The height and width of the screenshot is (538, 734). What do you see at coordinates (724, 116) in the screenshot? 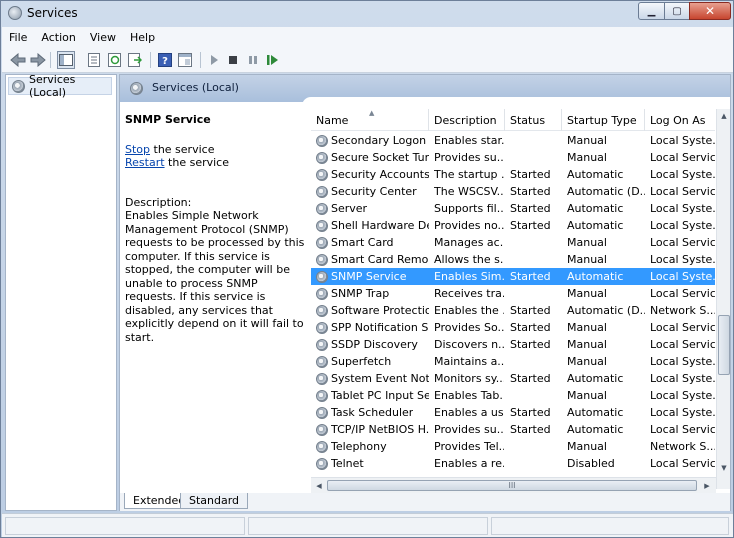
I see `scroll-up-arrow-icon: ▲` at bounding box center [724, 116].